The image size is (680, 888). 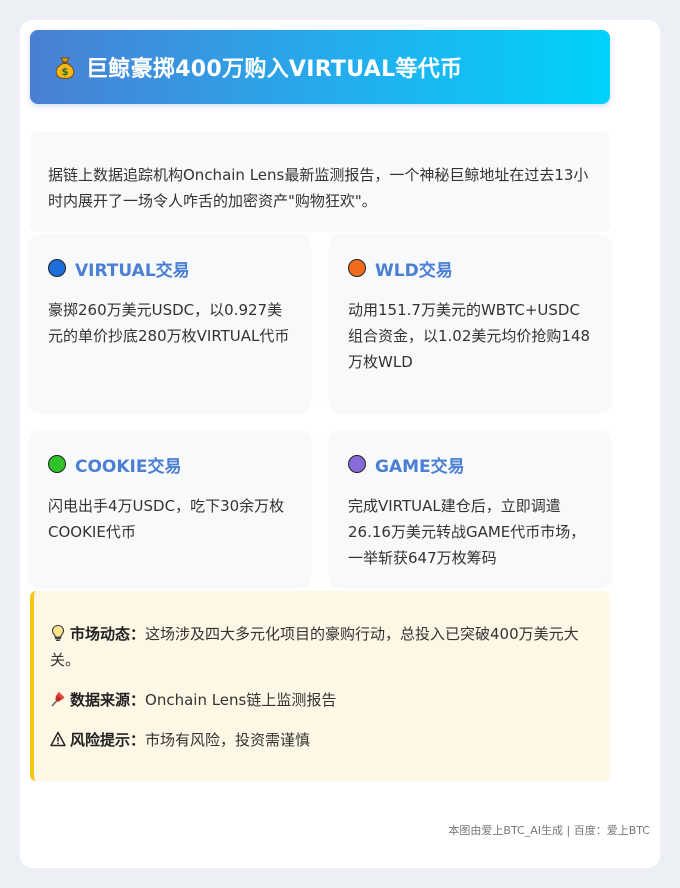 I want to click on cookie-trade-header: COOKIE交易, so click(x=170, y=464).